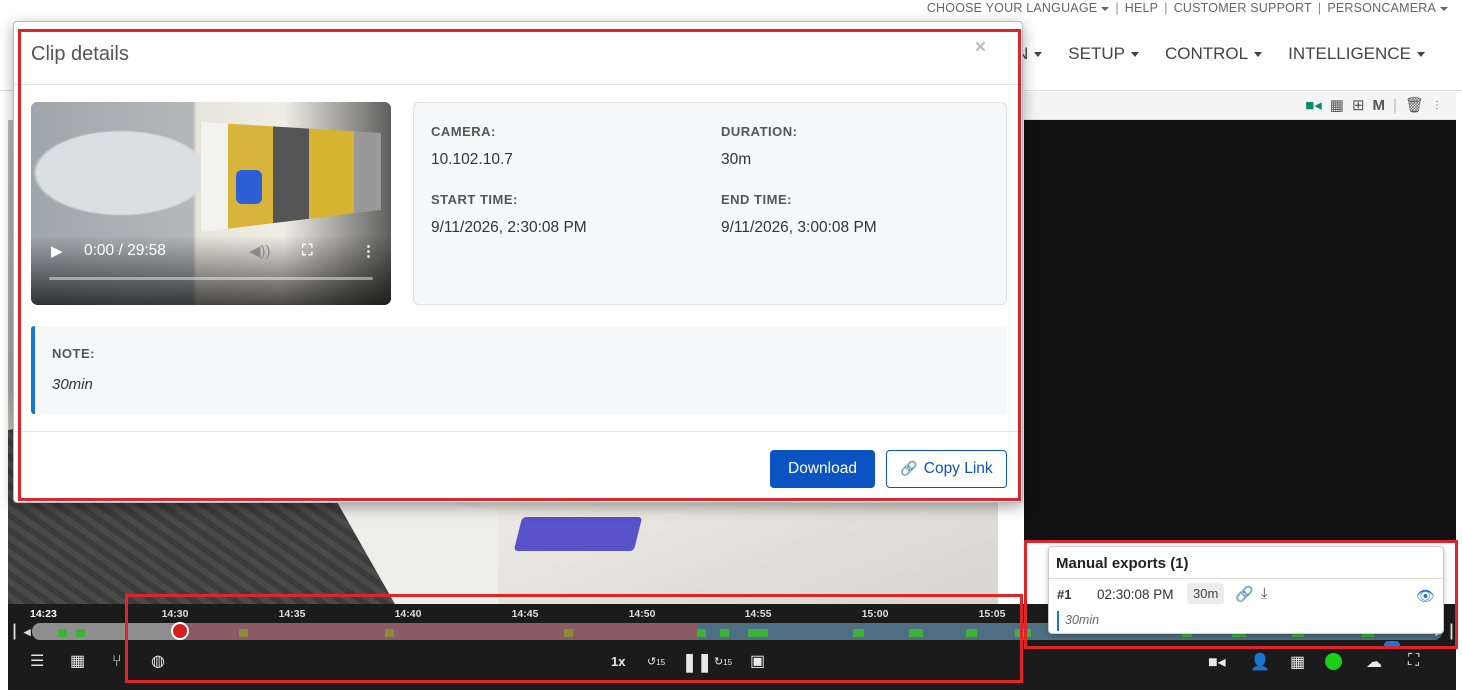 This screenshot has width=1462, height=690. Describe the element at coordinates (1425, 596) in the screenshot. I see `eye-icon: 👁` at that location.